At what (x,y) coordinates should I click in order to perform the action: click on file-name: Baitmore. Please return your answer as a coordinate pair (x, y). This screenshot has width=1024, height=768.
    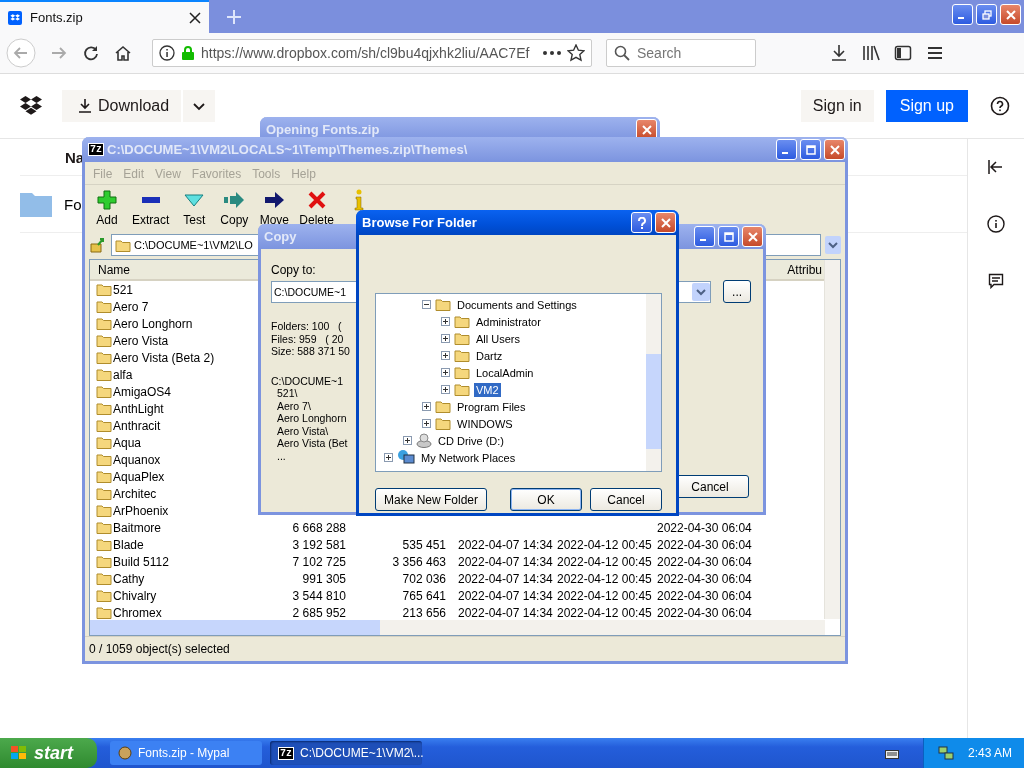
    Looking at the image, I should click on (137, 527).